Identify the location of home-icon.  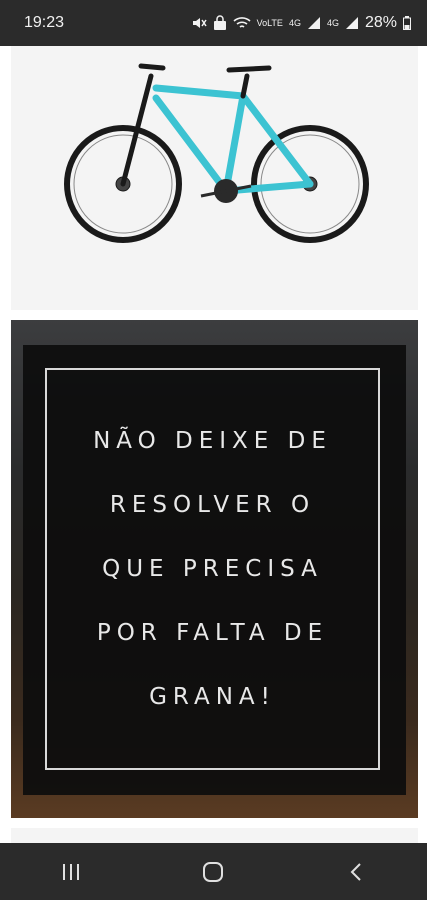
(213, 871).